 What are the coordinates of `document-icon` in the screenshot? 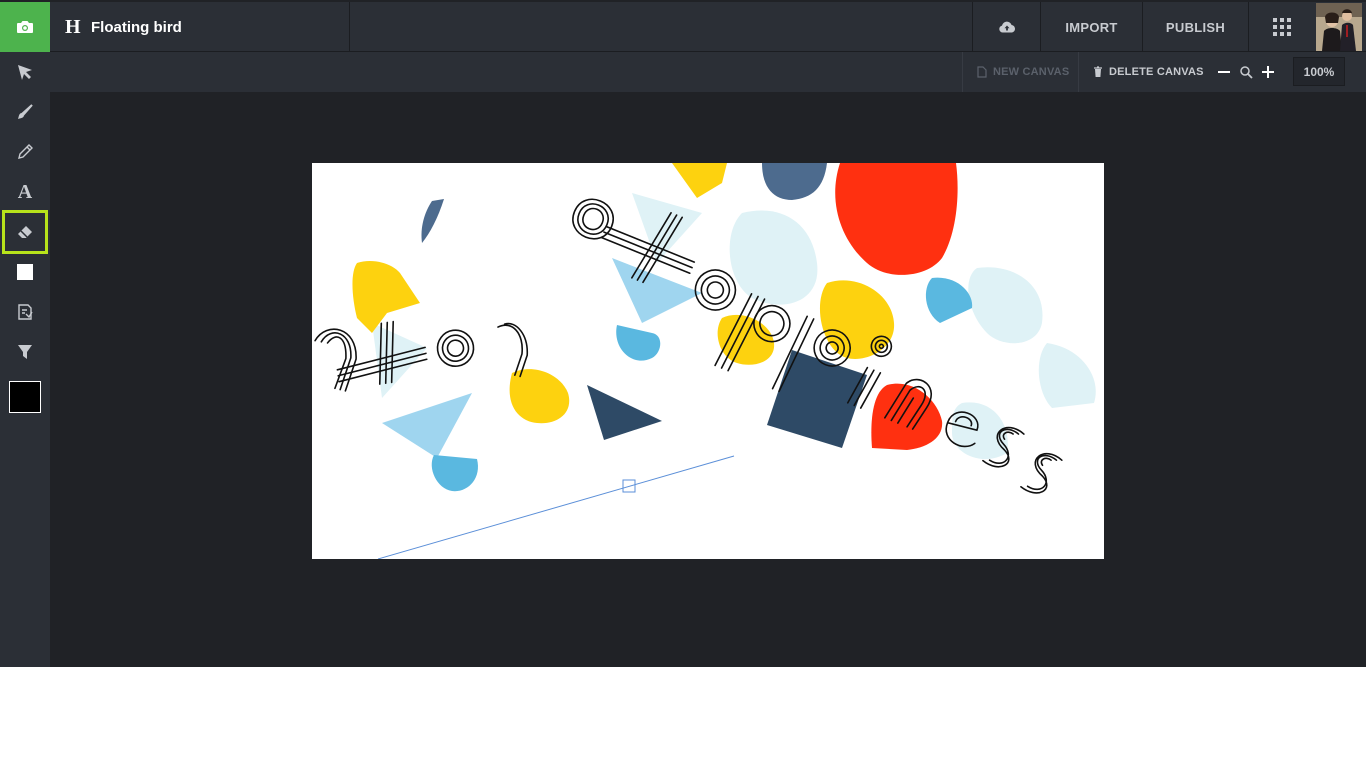 It's located at (982, 72).